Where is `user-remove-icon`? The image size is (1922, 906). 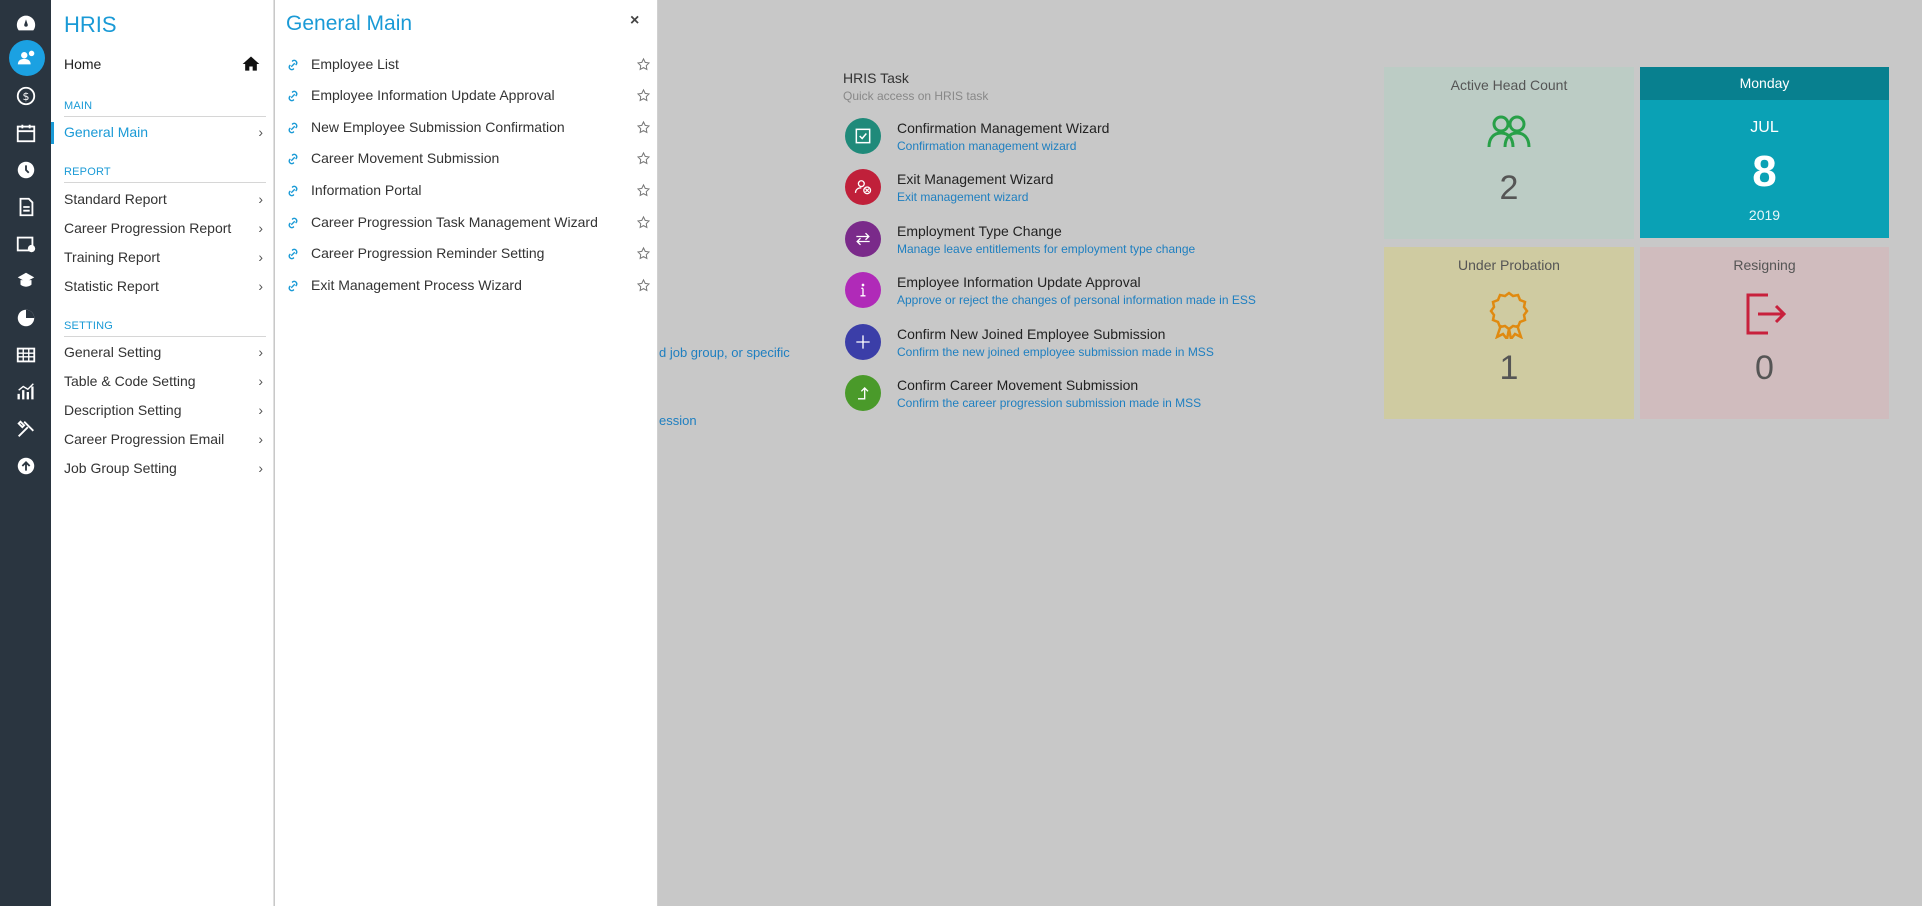
user-remove-icon is located at coordinates (863, 187).